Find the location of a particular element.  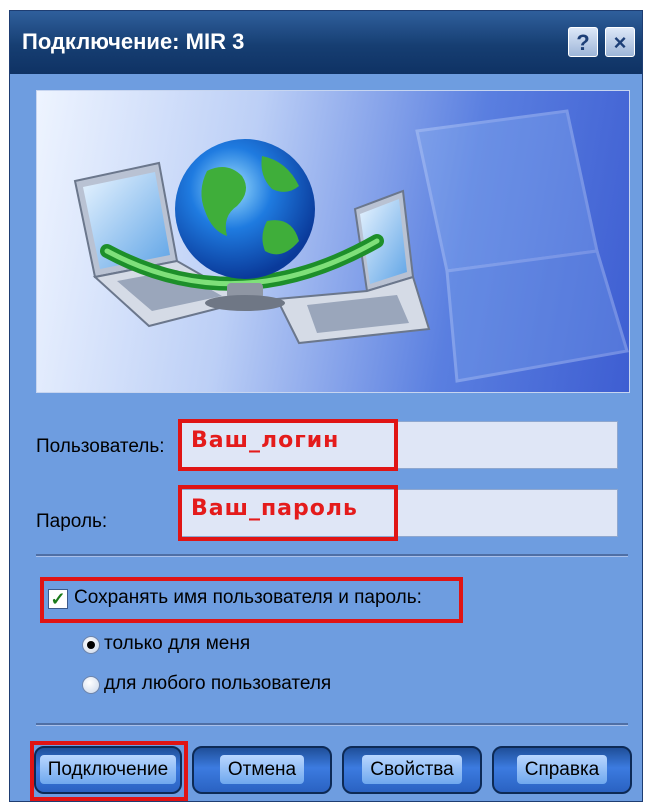

title-bar: Подключение: MIR 3 ? × is located at coordinates (326, 42).